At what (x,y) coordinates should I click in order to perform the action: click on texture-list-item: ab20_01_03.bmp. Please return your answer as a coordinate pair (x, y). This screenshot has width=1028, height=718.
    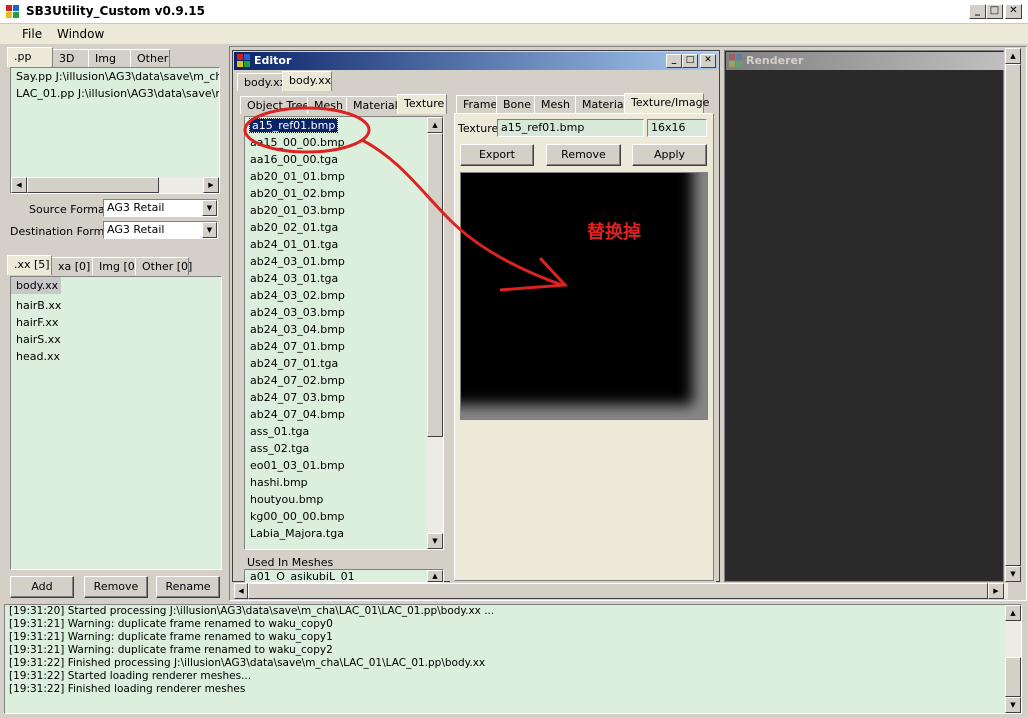
    Looking at the image, I should click on (344, 210).